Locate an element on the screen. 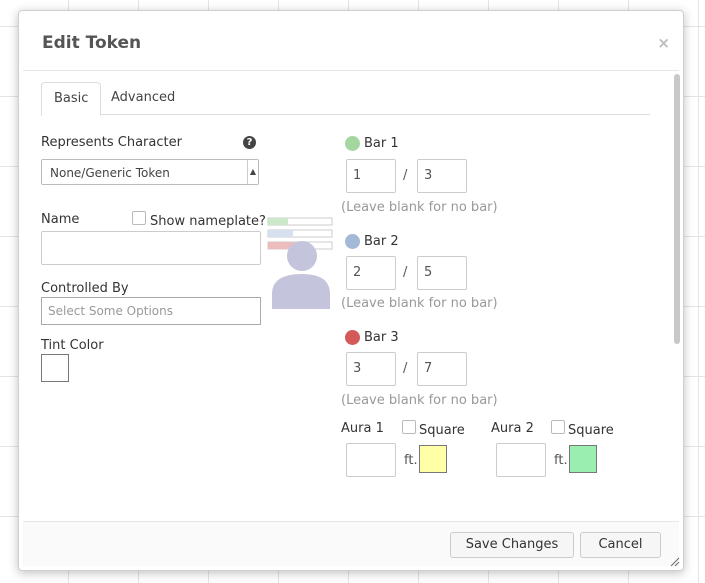  show-nameplate-label: Show nameplate? is located at coordinates (208, 221).